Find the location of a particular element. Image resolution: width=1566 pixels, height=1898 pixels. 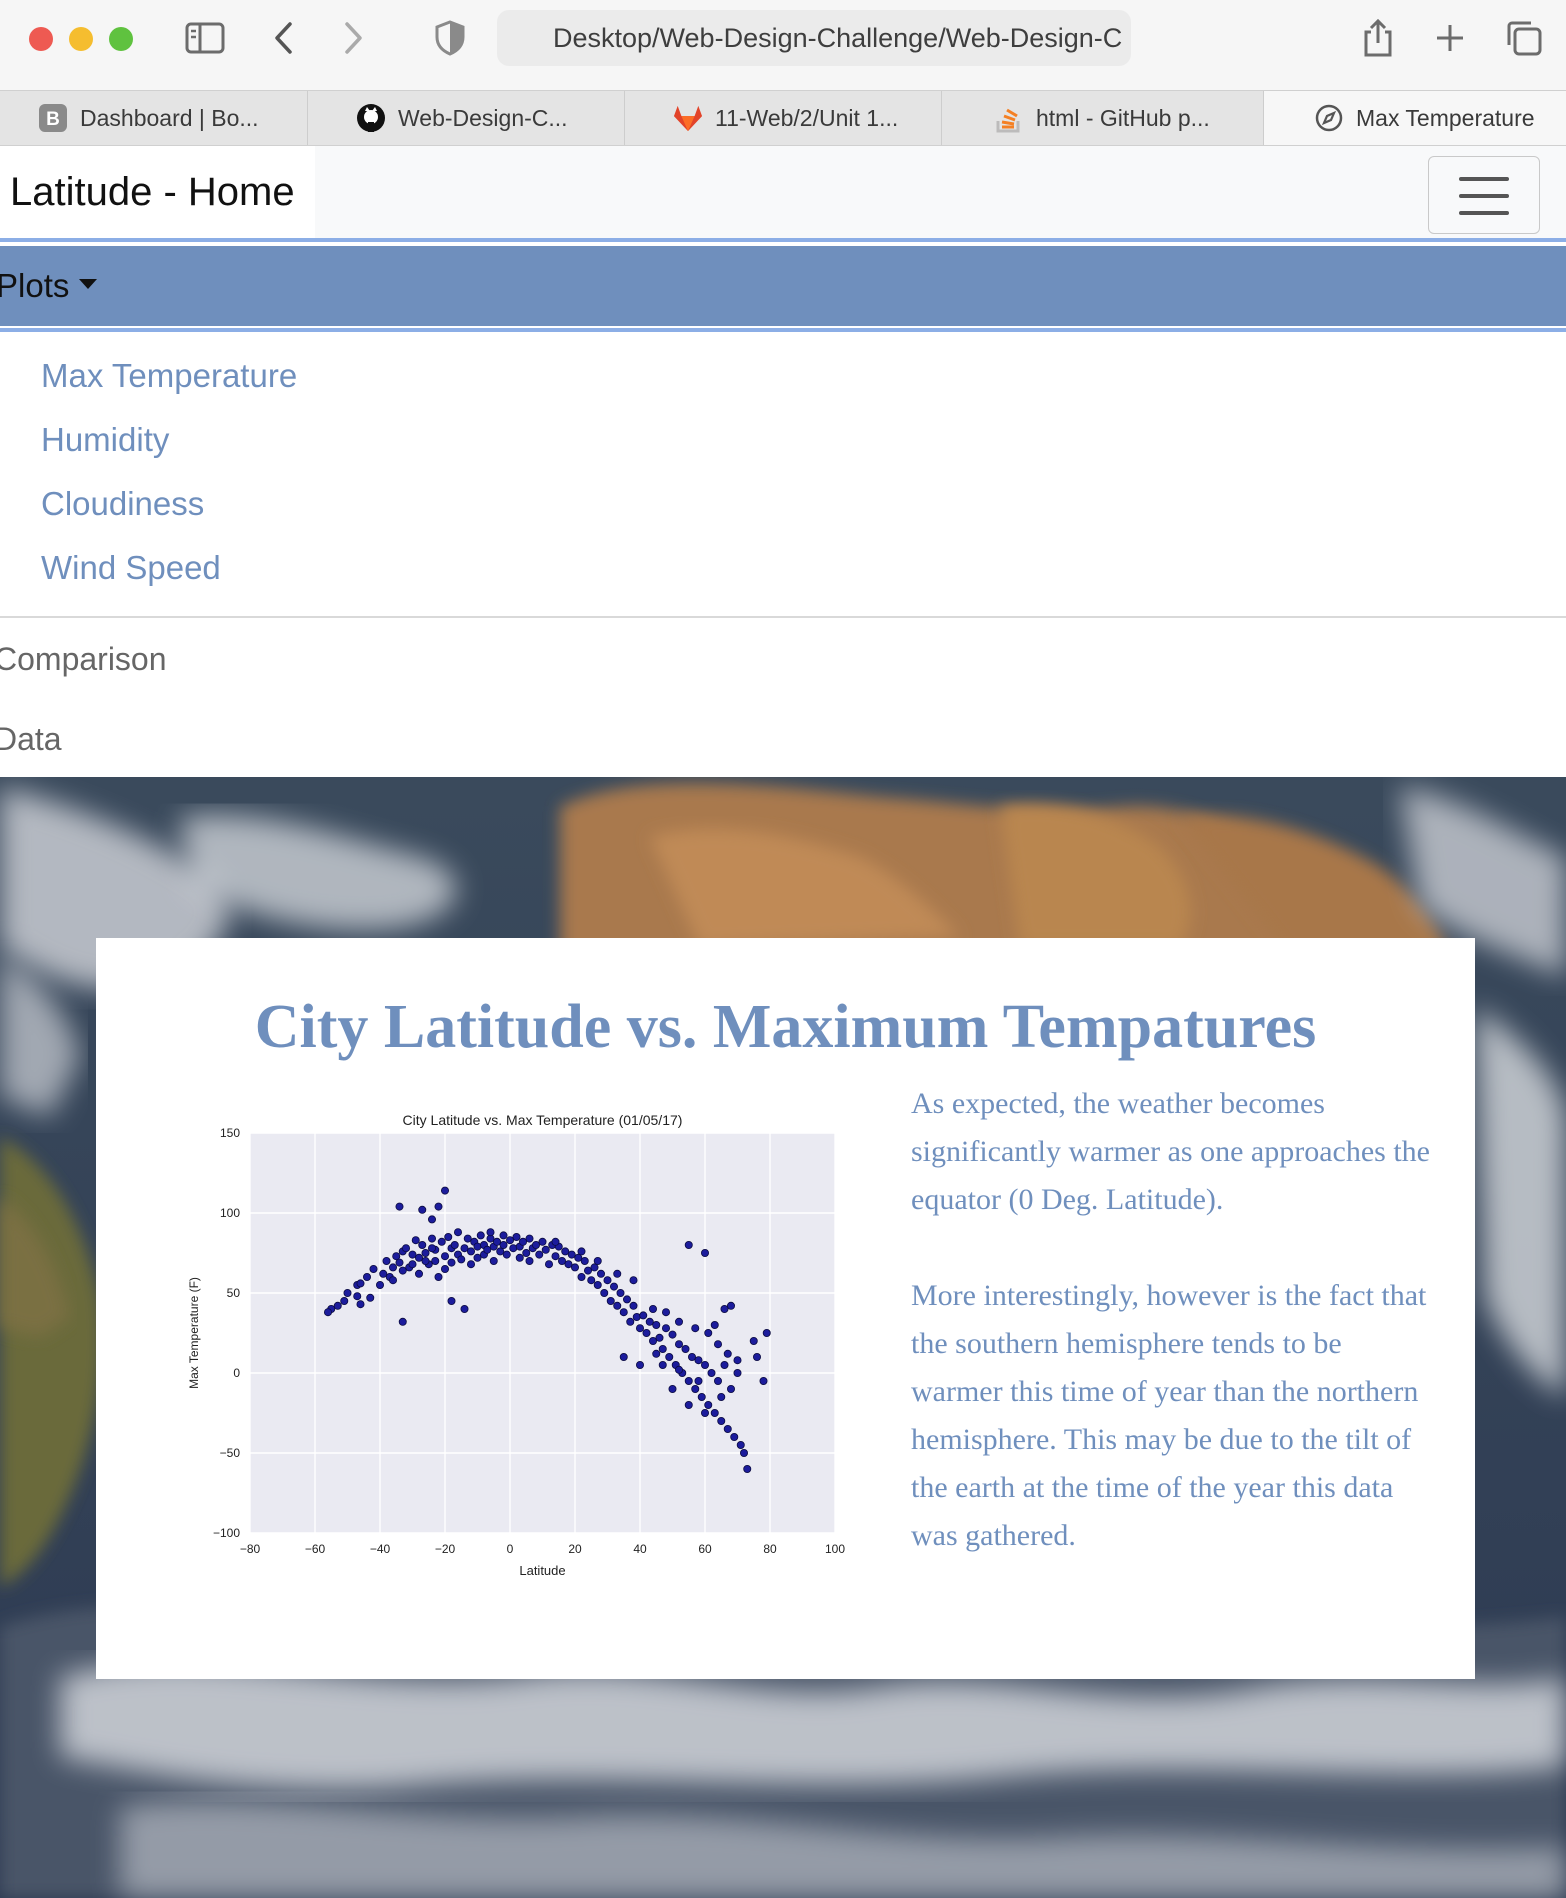

dropdown-item-max-temperature: Max Temperature is located at coordinates (169, 376).